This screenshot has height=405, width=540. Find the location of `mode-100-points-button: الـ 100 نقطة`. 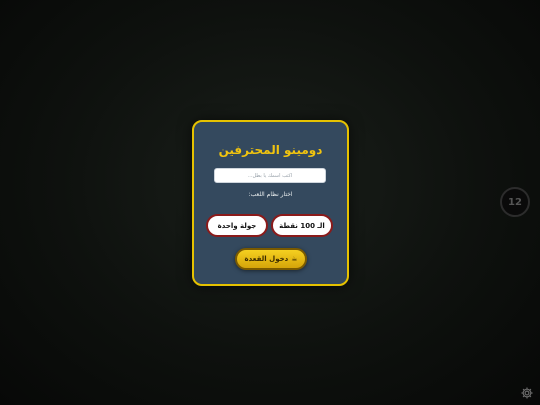

mode-100-points-button: الـ 100 نقطة is located at coordinates (302, 225).